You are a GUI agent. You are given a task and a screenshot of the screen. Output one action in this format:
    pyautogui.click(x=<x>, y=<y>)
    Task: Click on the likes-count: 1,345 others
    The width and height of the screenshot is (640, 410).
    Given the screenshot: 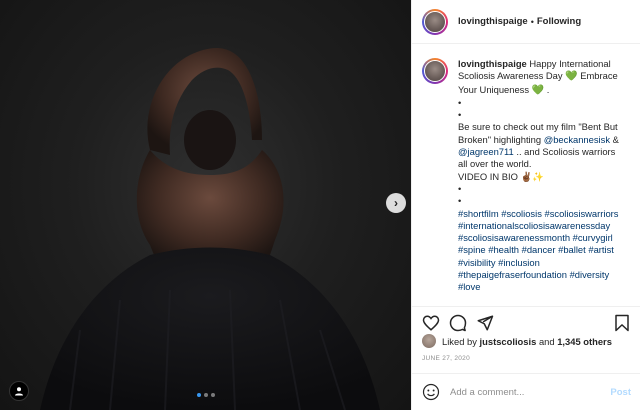 What is the action you would take?
    pyautogui.click(x=584, y=341)
    